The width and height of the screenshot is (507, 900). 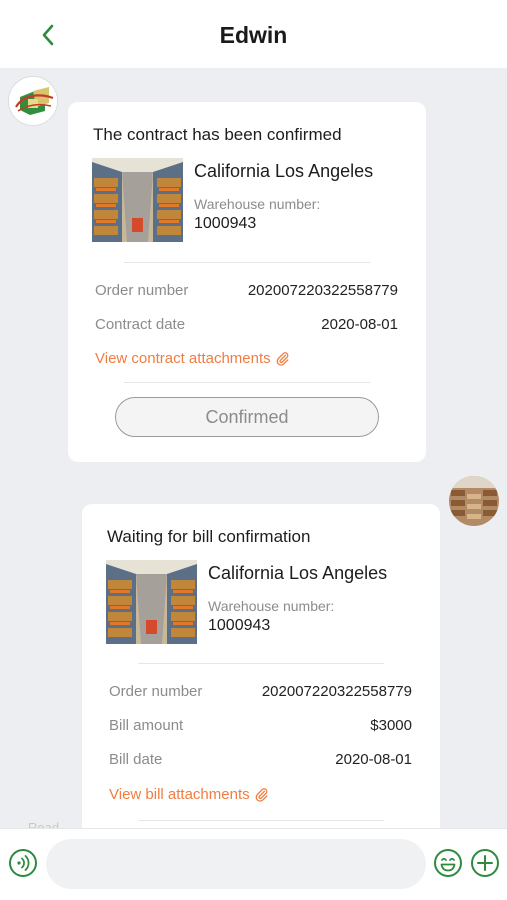 I want to click on company-avatar, so click(x=33, y=101).